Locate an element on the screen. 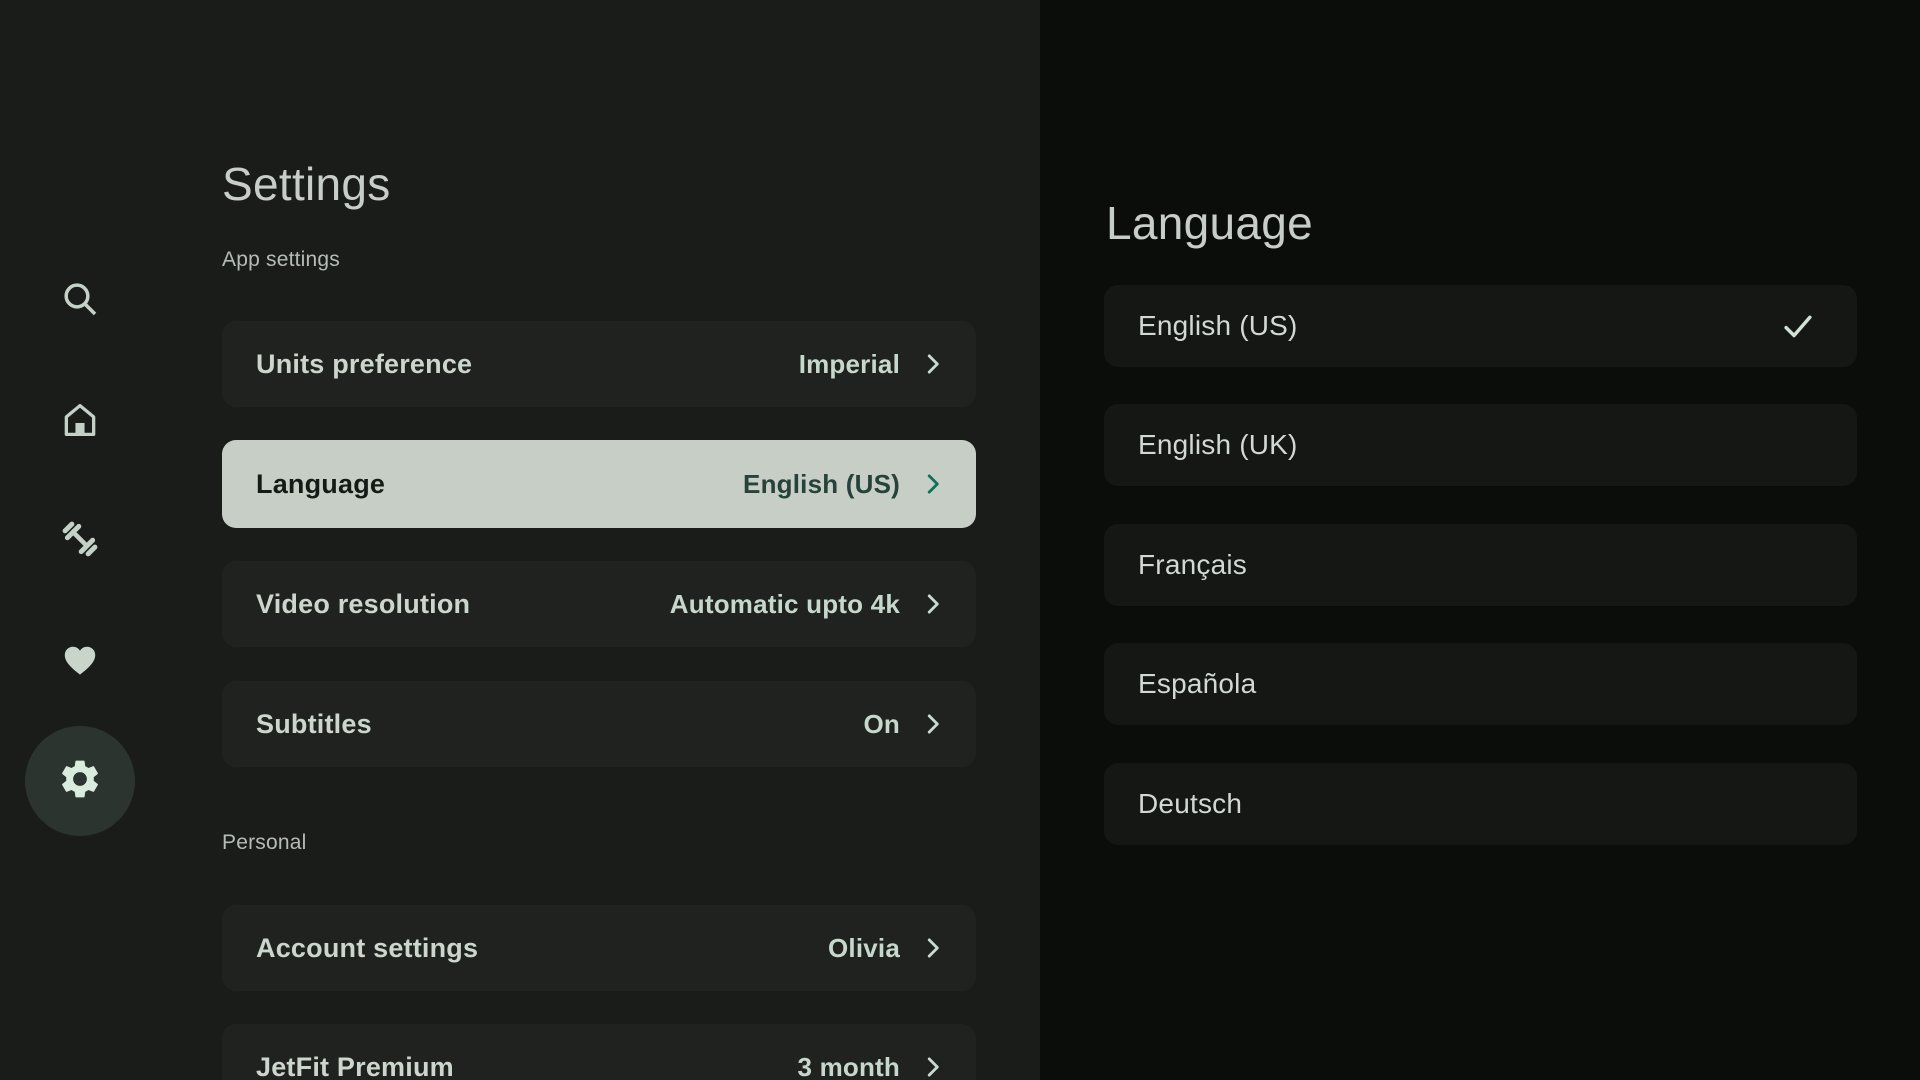 Image resolution: width=1920 pixels, height=1080 pixels. sidebar is located at coordinates (80, 540).